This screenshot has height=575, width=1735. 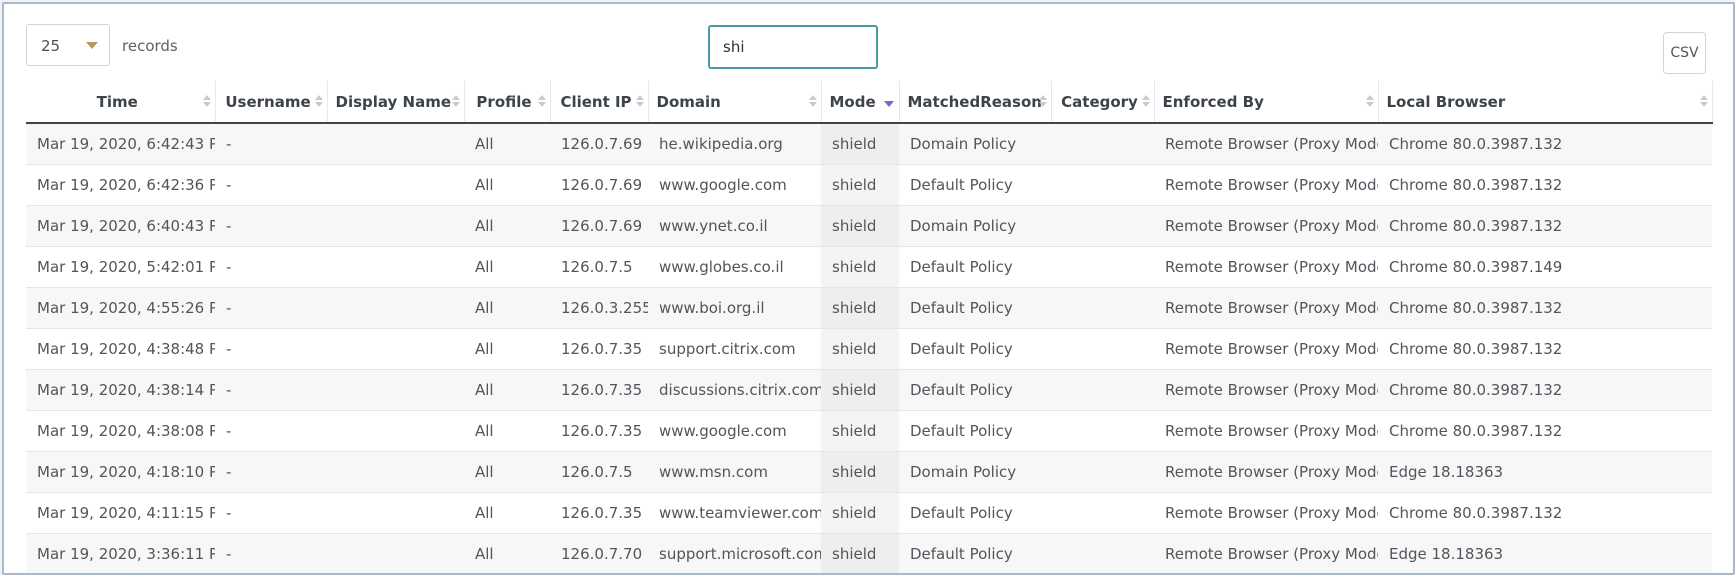 I want to click on cell-matchedreason: Domain Policy, so click(x=975, y=226).